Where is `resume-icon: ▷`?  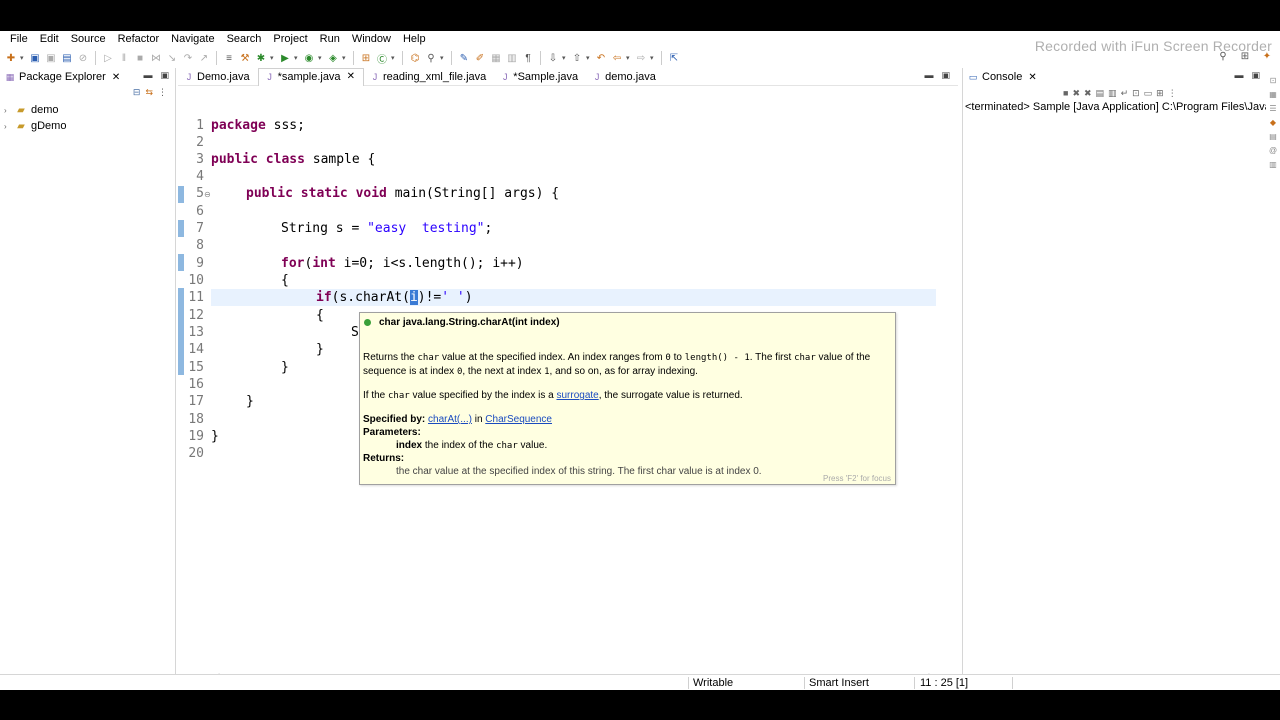 resume-icon: ▷ is located at coordinates (108, 58).